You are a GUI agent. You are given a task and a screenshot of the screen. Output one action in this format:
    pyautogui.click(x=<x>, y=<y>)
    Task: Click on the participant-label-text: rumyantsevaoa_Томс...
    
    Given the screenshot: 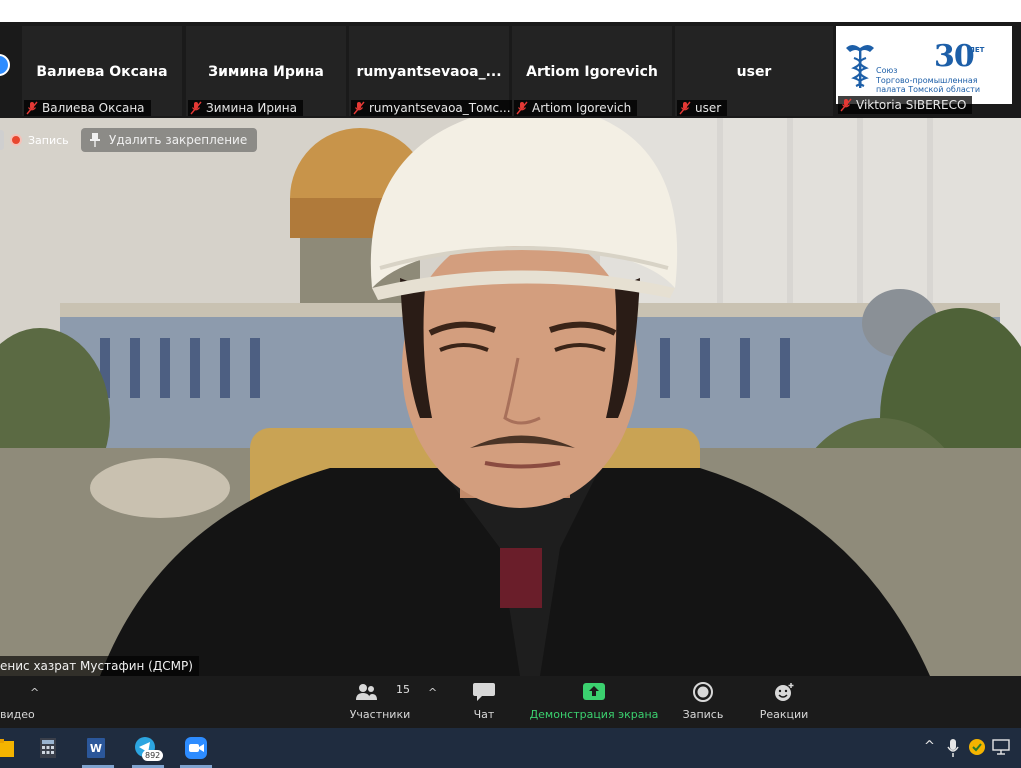 What is the action you would take?
    pyautogui.click(x=440, y=108)
    